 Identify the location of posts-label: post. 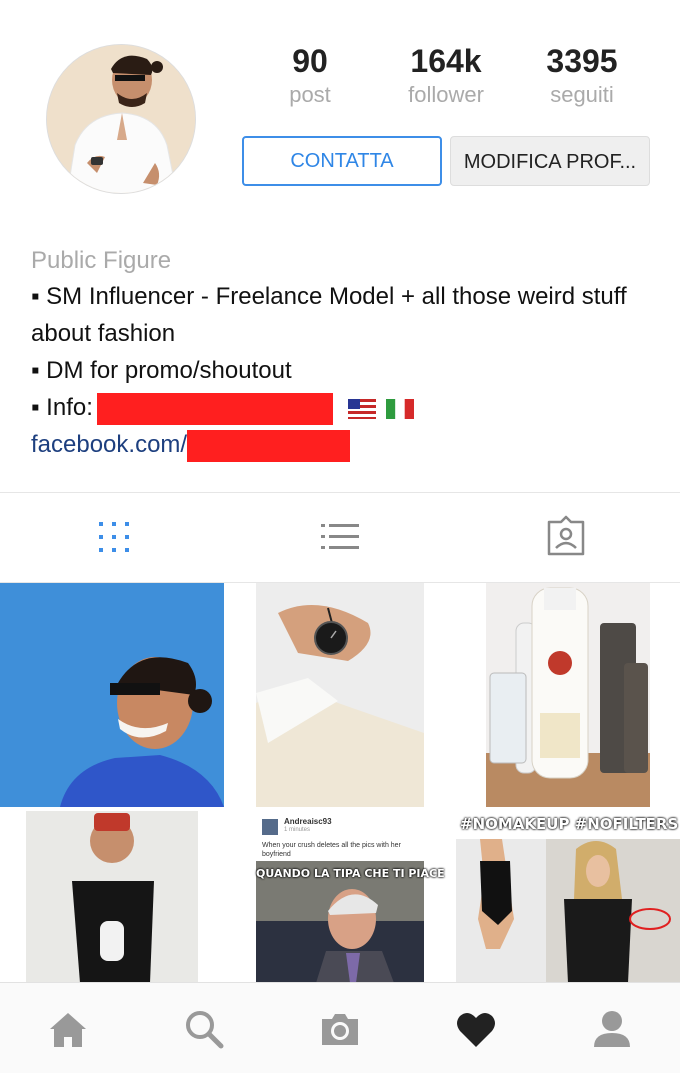
(310, 94).